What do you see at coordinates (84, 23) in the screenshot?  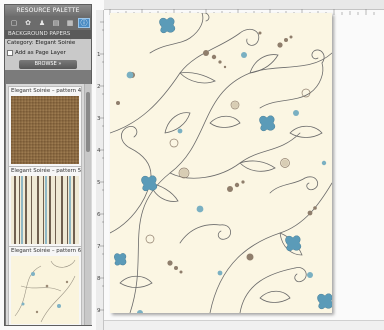 I see `info-icon: ⓘ` at bounding box center [84, 23].